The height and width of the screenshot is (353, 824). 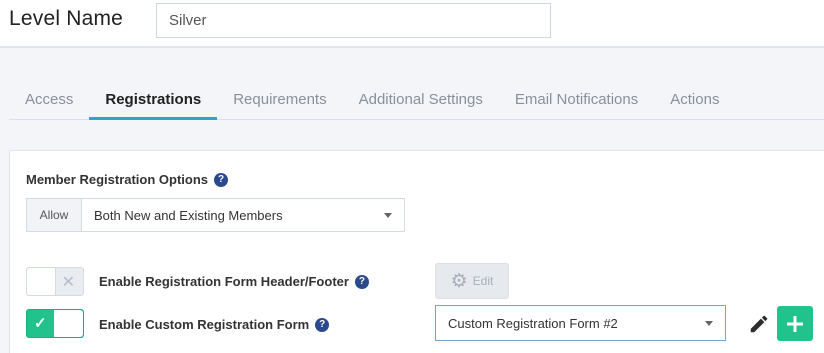 I want to click on tab-additional-settings: Additional Settings, so click(x=421, y=100).